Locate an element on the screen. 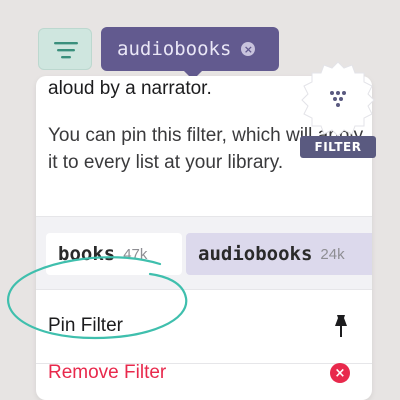  clear-filter-icon: × is located at coordinates (248, 49).